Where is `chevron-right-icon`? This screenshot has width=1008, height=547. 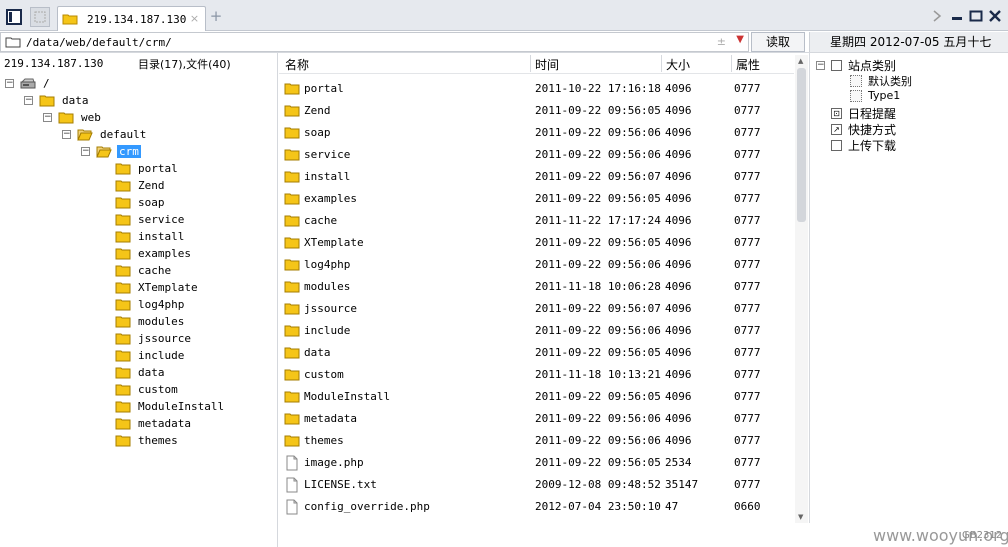
chevron-right-icon is located at coordinates (937, 16).